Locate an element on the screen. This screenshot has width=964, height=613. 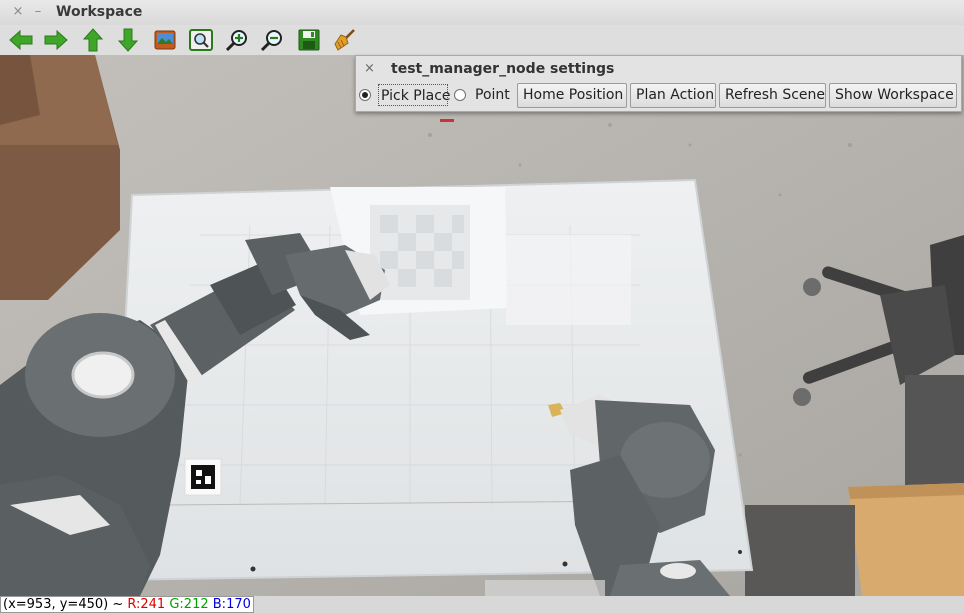
zoom-out-icon is located at coordinates (271, 41).